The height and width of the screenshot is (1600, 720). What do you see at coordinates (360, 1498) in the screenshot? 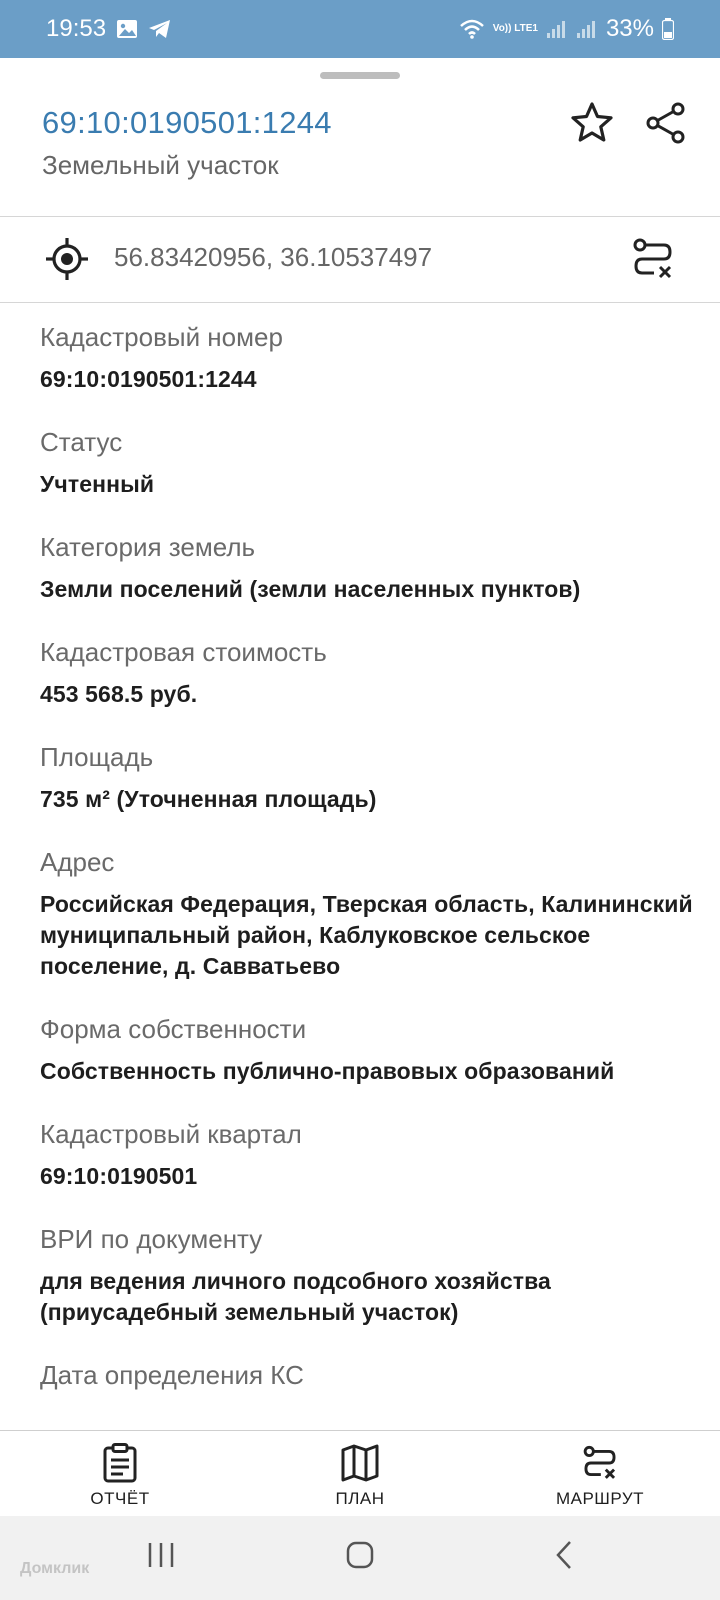
I see `plan-label: ПЛАН` at bounding box center [360, 1498].